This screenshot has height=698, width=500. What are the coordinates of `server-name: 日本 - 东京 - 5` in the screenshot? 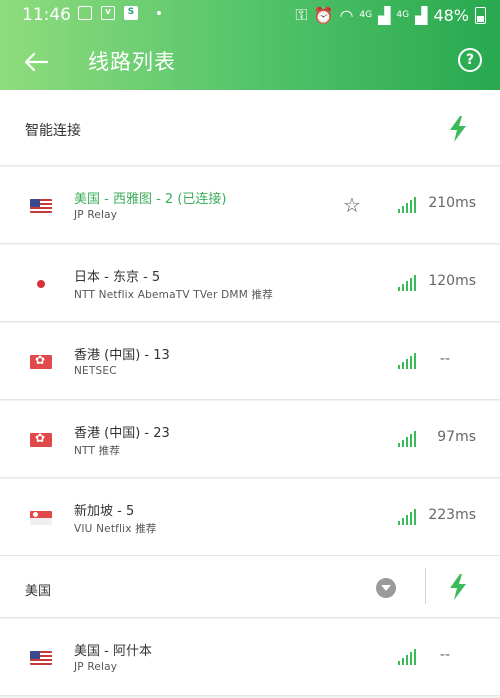 It's located at (117, 277).